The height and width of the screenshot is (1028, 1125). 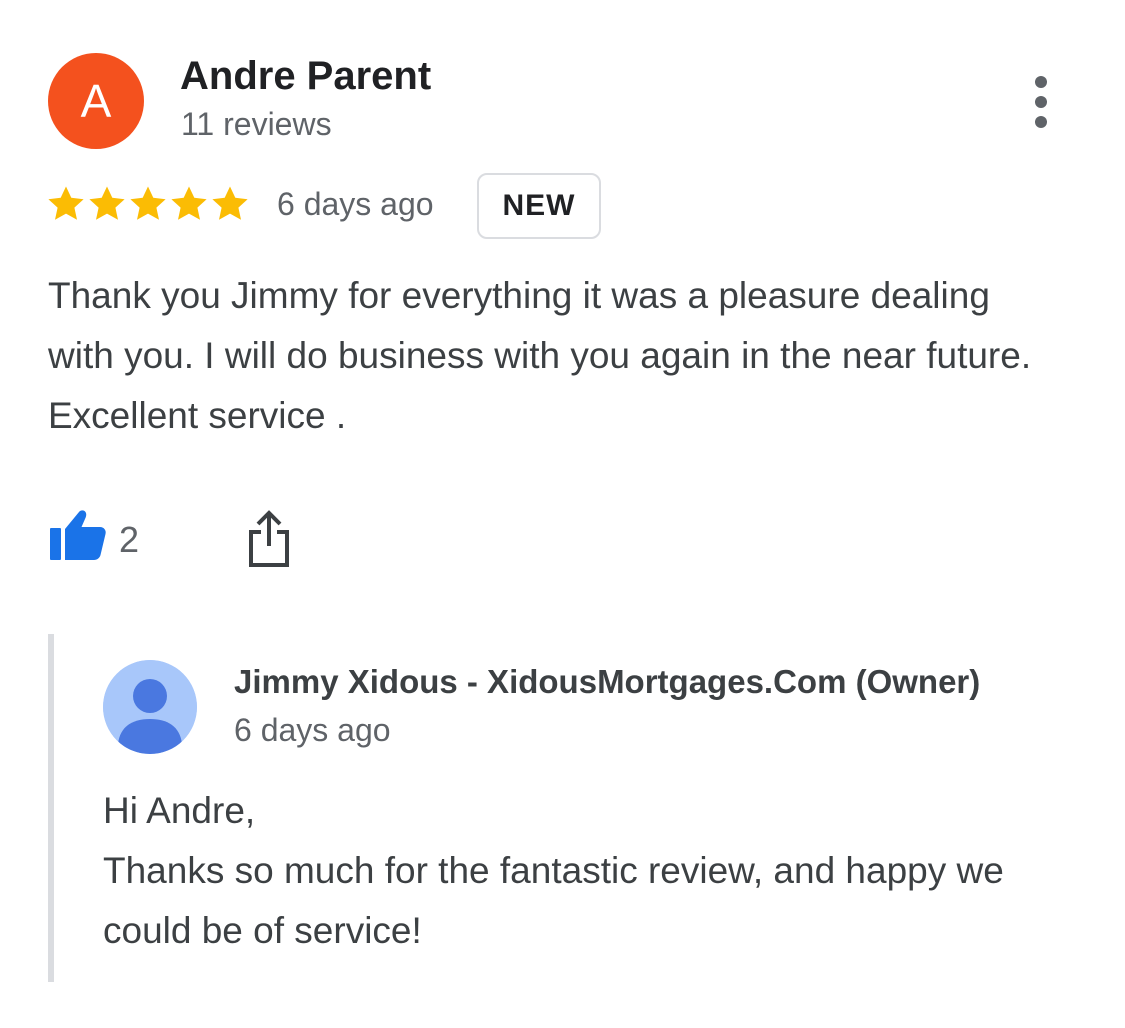 I want to click on owner-avatar, so click(x=150, y=707).